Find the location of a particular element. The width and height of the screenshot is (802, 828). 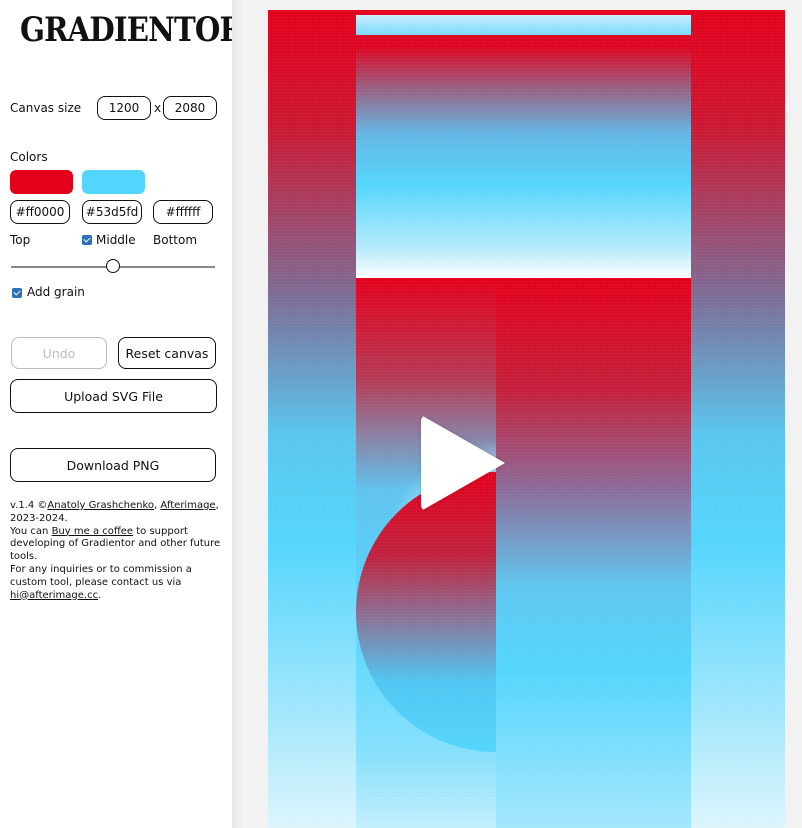

middle-color-swatch is located at coordinates (113, 182).